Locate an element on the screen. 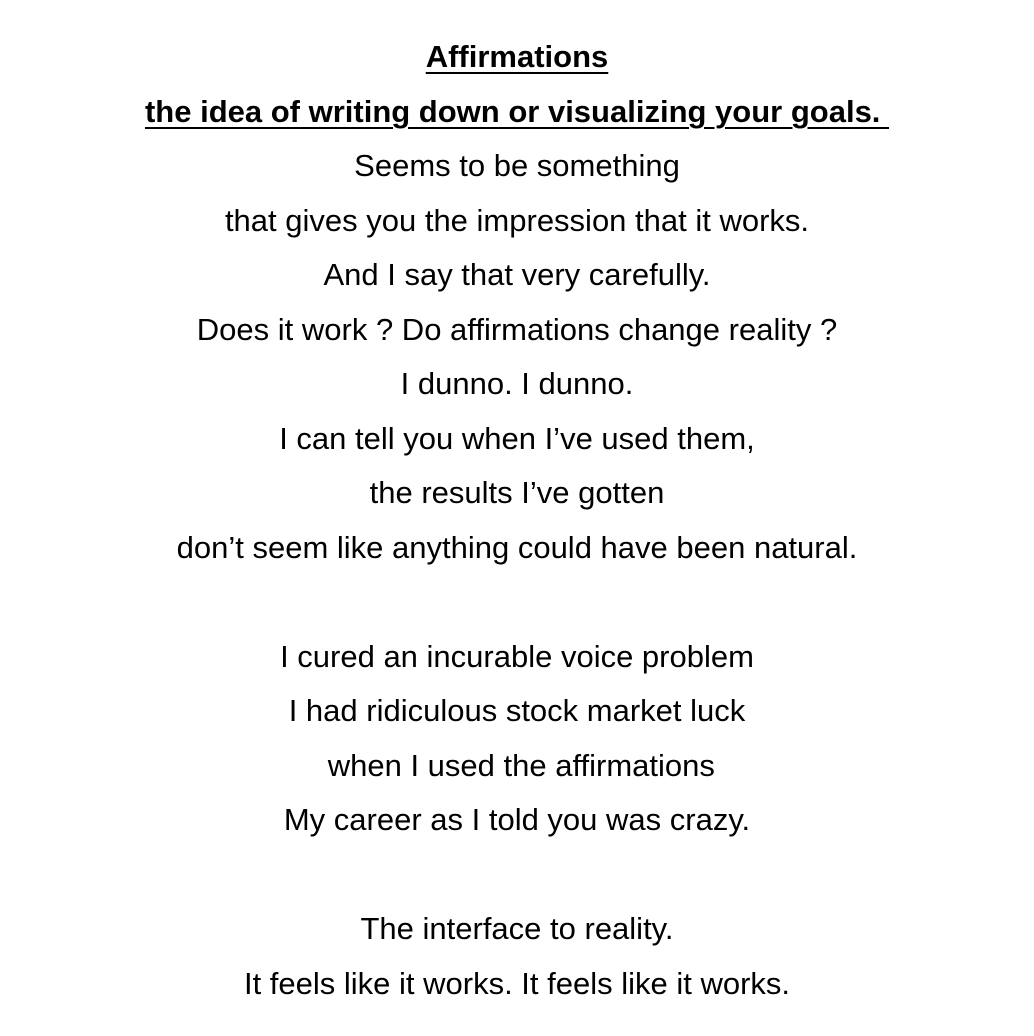 This screenshot has width=1034, height=1036. text-line: I dunno. I dunno. is located at coordinates (517, 383).